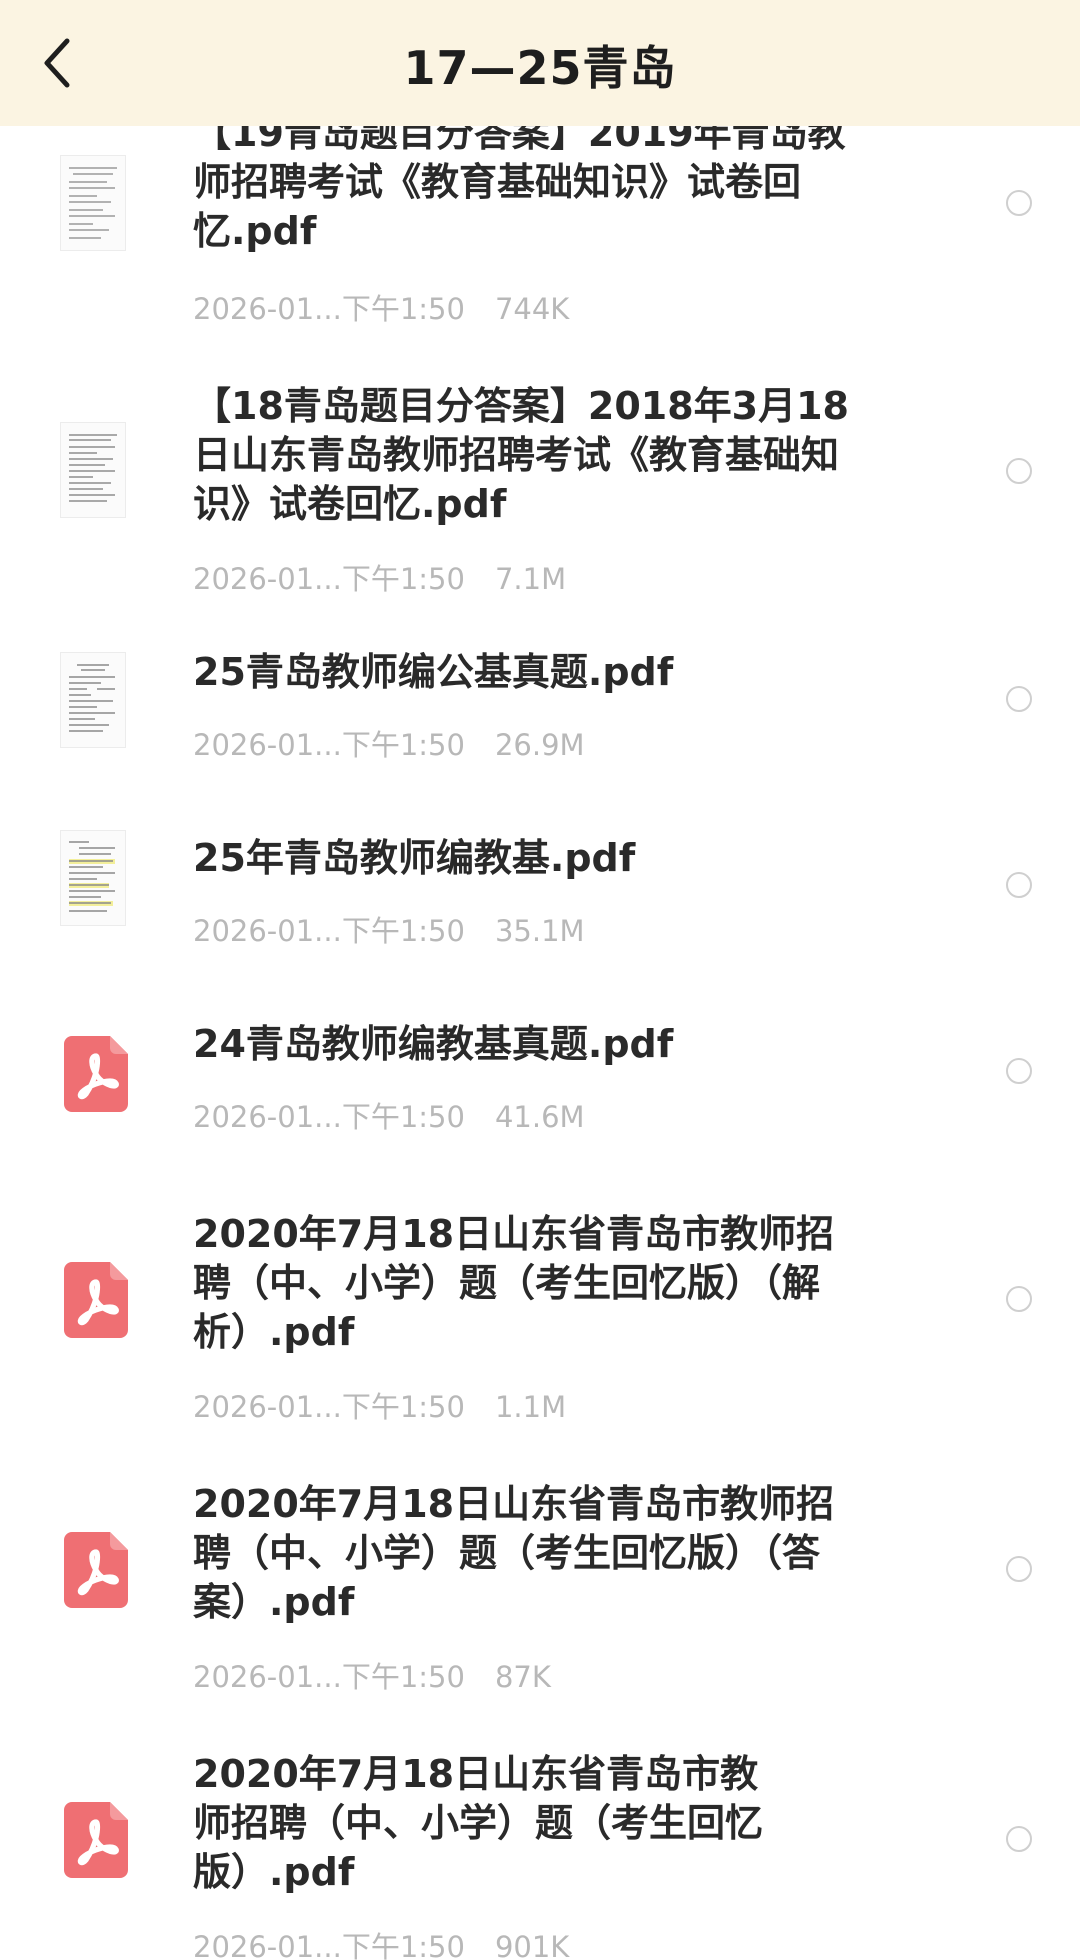 The width and height of the screenshot is (1080, 1960). I want to click on file-meta: 2026-01...下午1:50 87K, so click(372, 1675).